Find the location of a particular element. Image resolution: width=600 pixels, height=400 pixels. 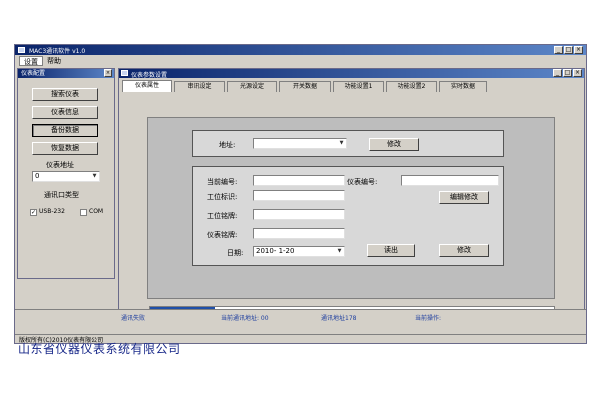

meter-code-field is located at coordinates (450, 180).